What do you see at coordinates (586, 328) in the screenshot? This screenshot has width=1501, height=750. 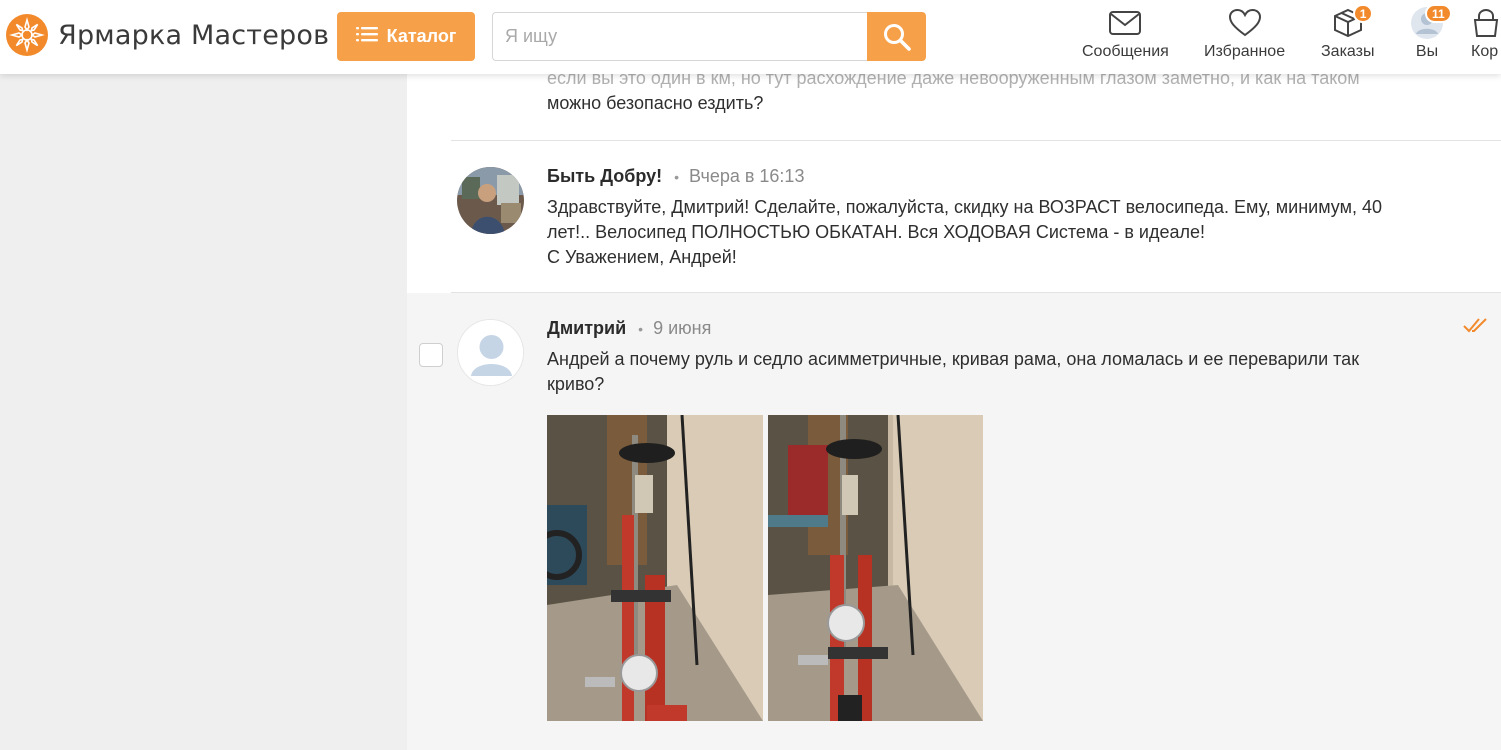 I see `message-author: Дмитрий` at bounding box center [586, 328].